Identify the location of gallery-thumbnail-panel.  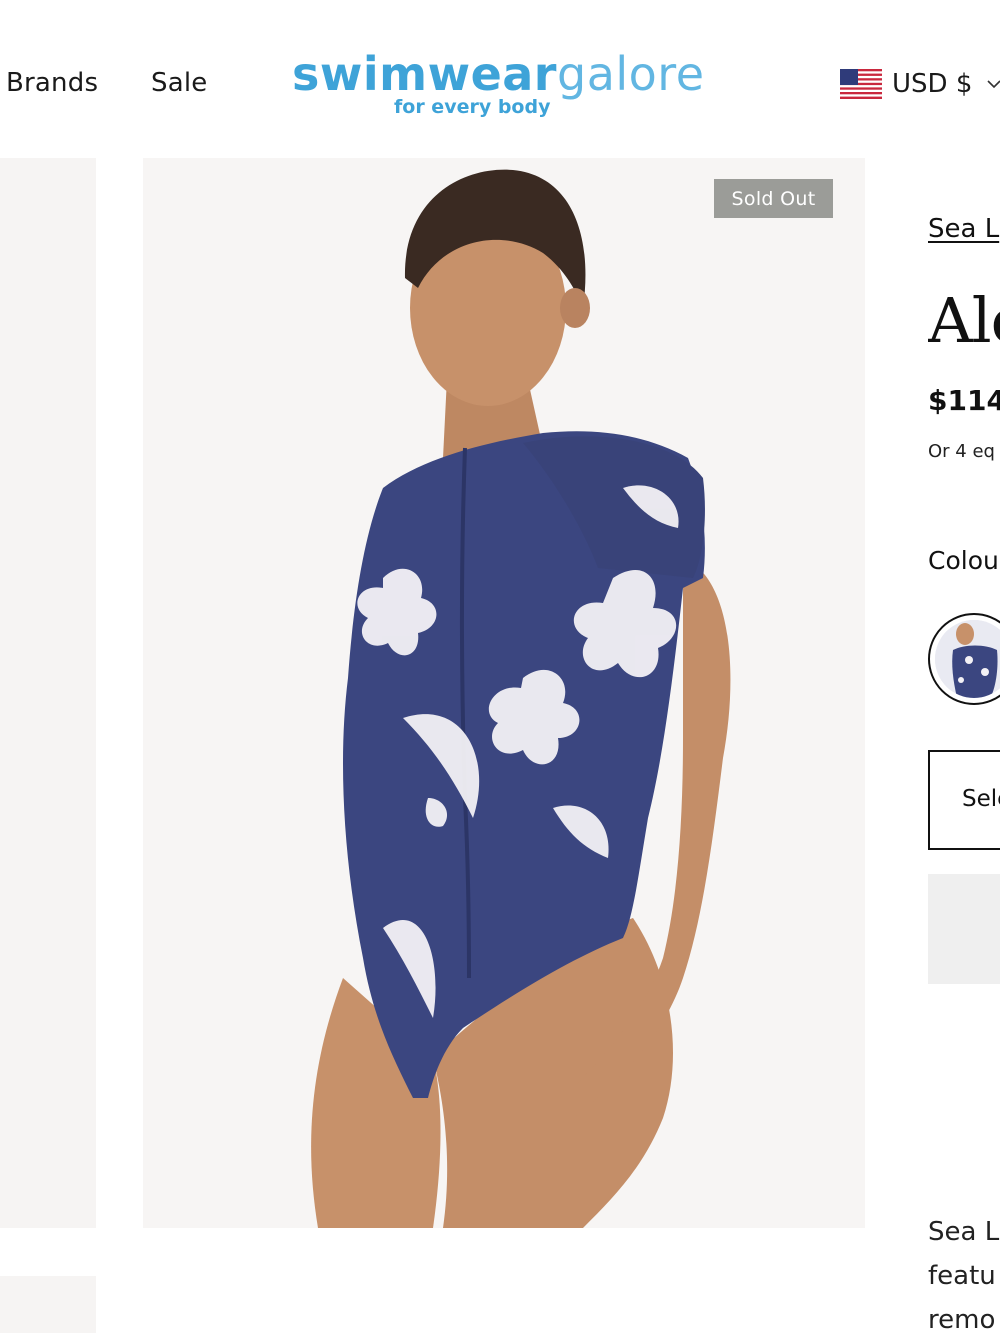
(48, 1304).